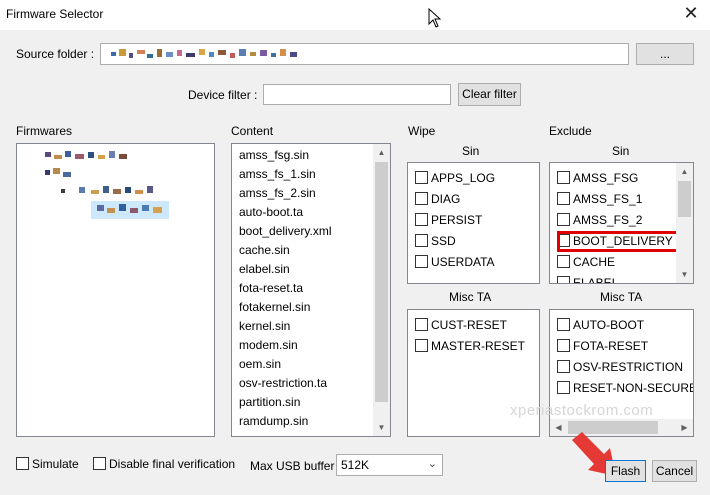 Image resolution: width=710 pixels, height=495 pixels. I want to click on checkbox-row: ELABEL, so click(587, 279).